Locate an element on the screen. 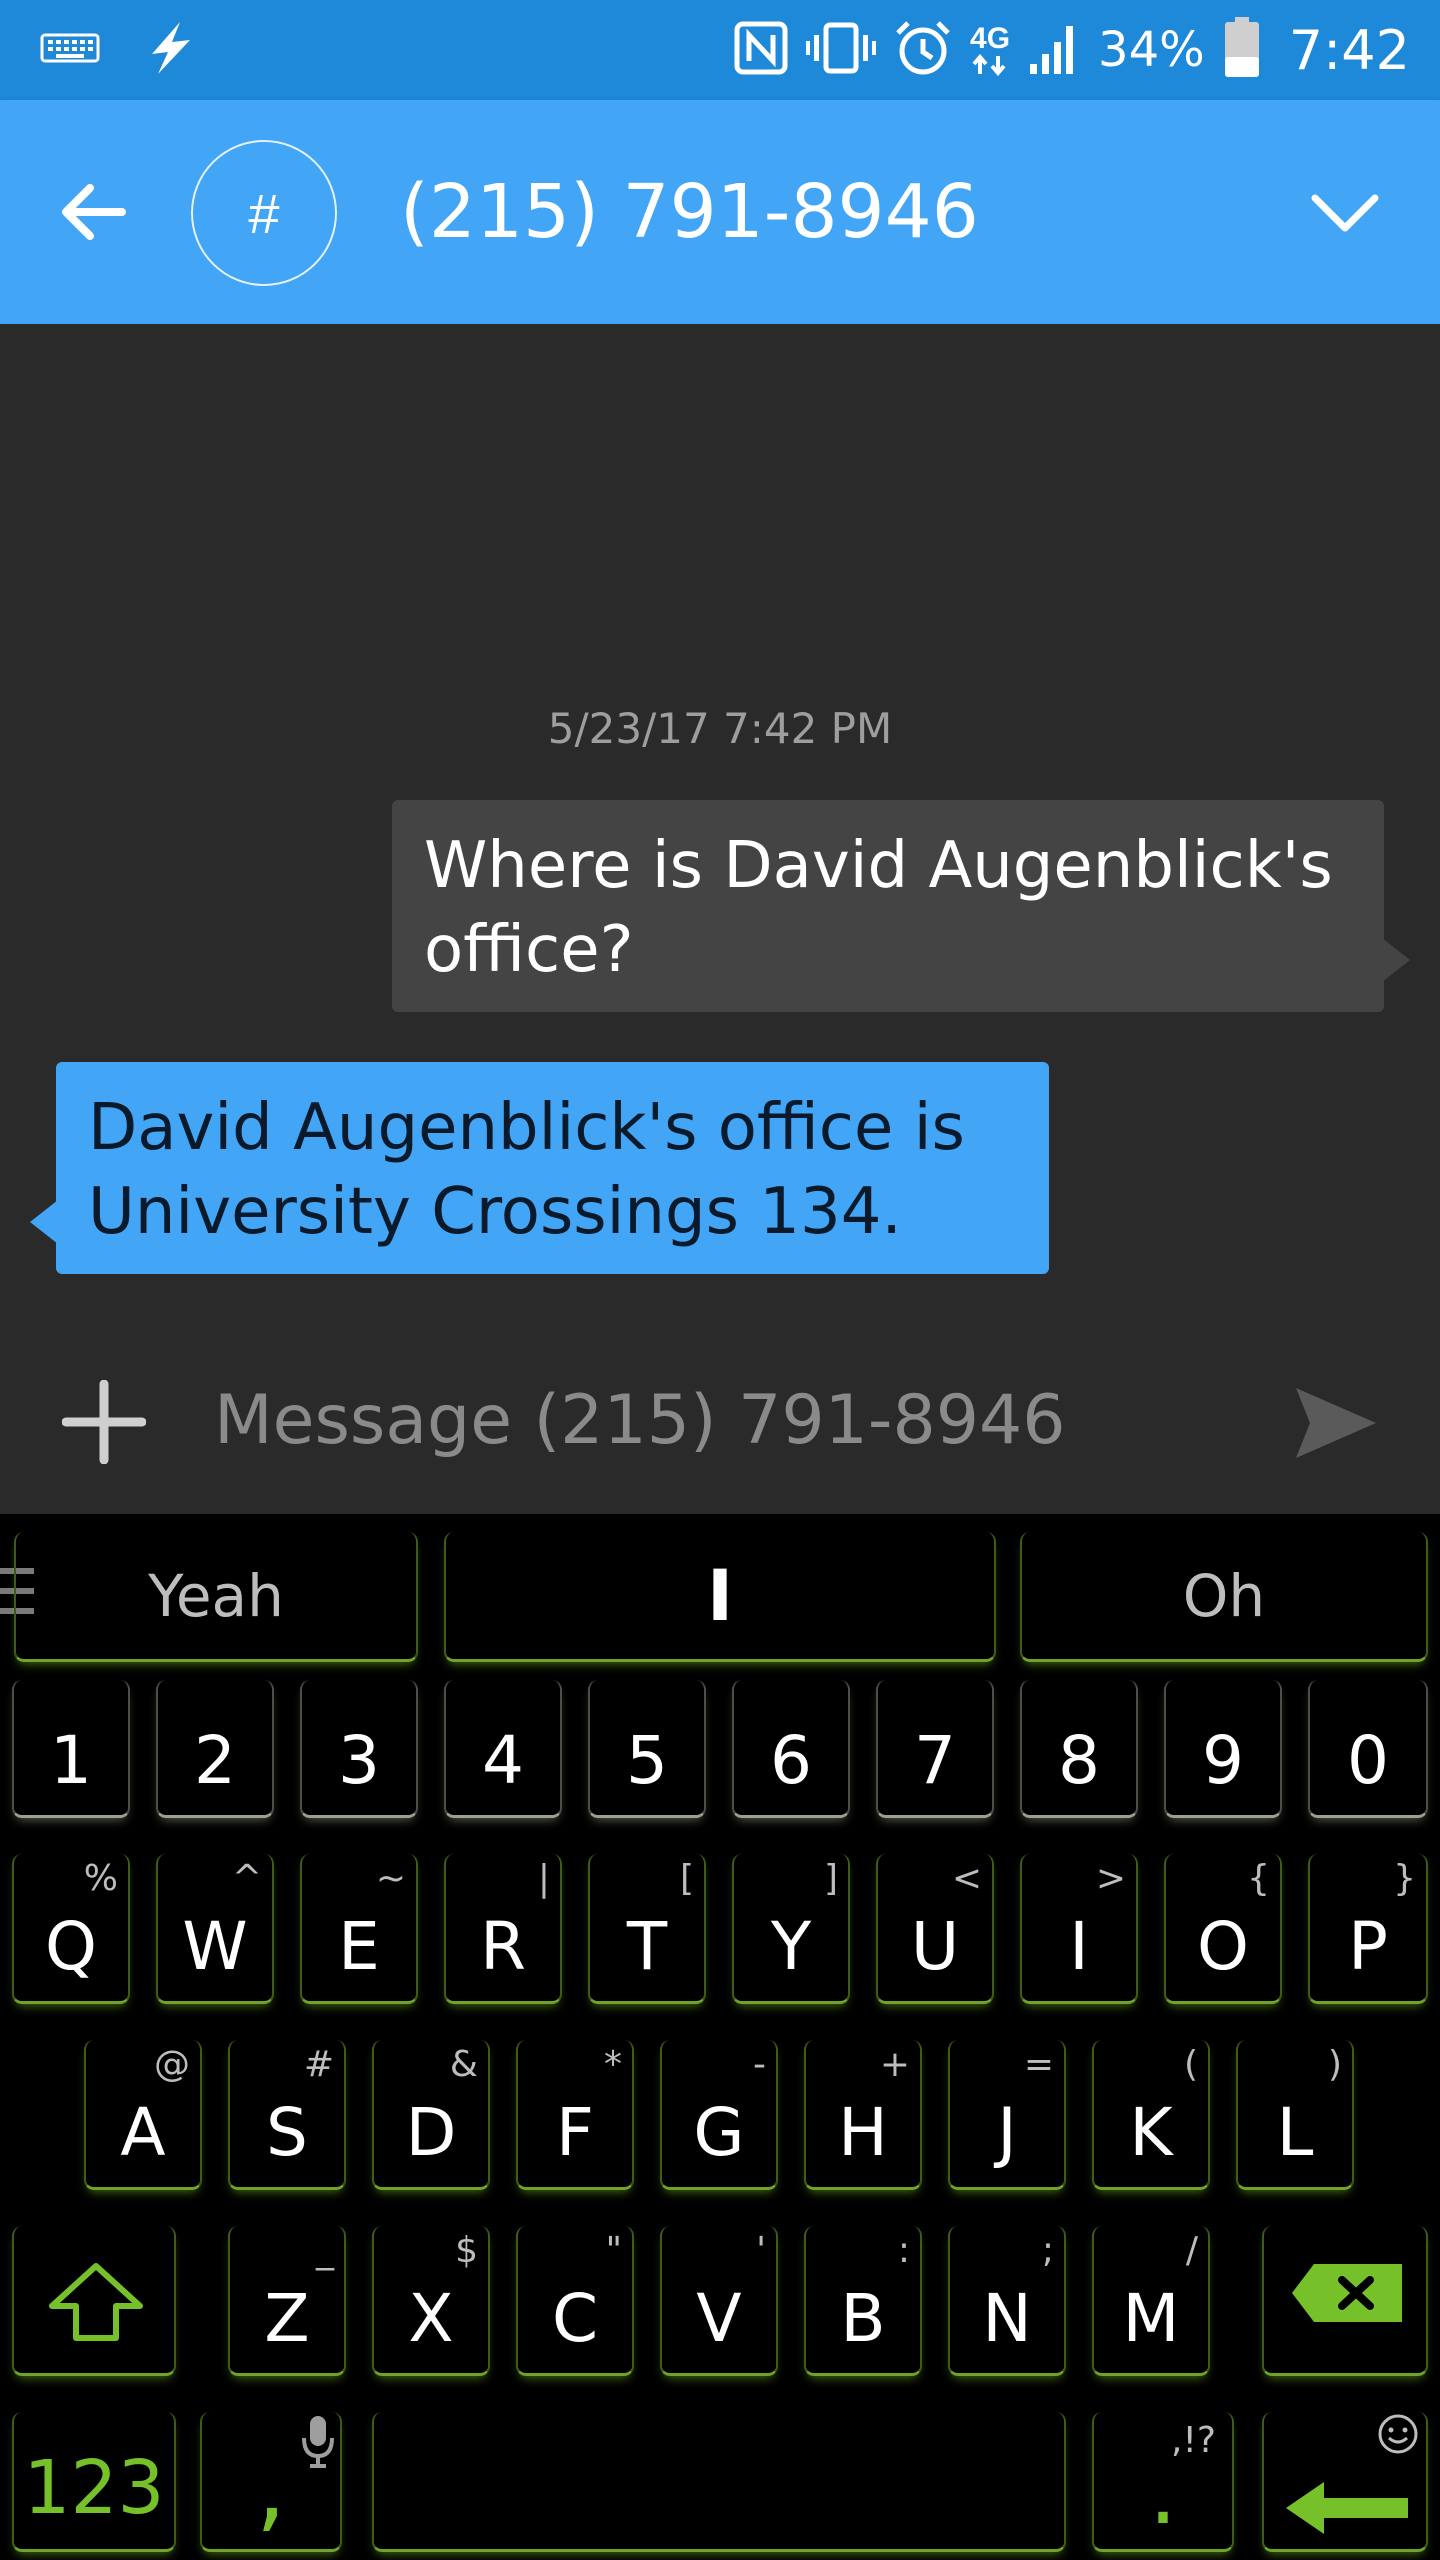  key-9: 9 is located at coordinates (1223, 1749).